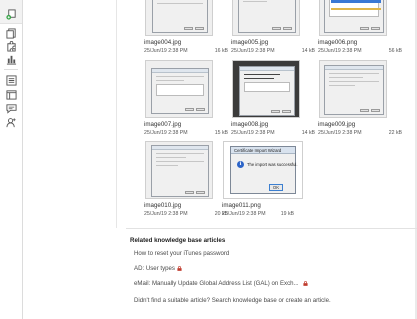  I want to click on image-meta: 25/Jun/19 2:38 PM 16 kB, so click(186, 51).